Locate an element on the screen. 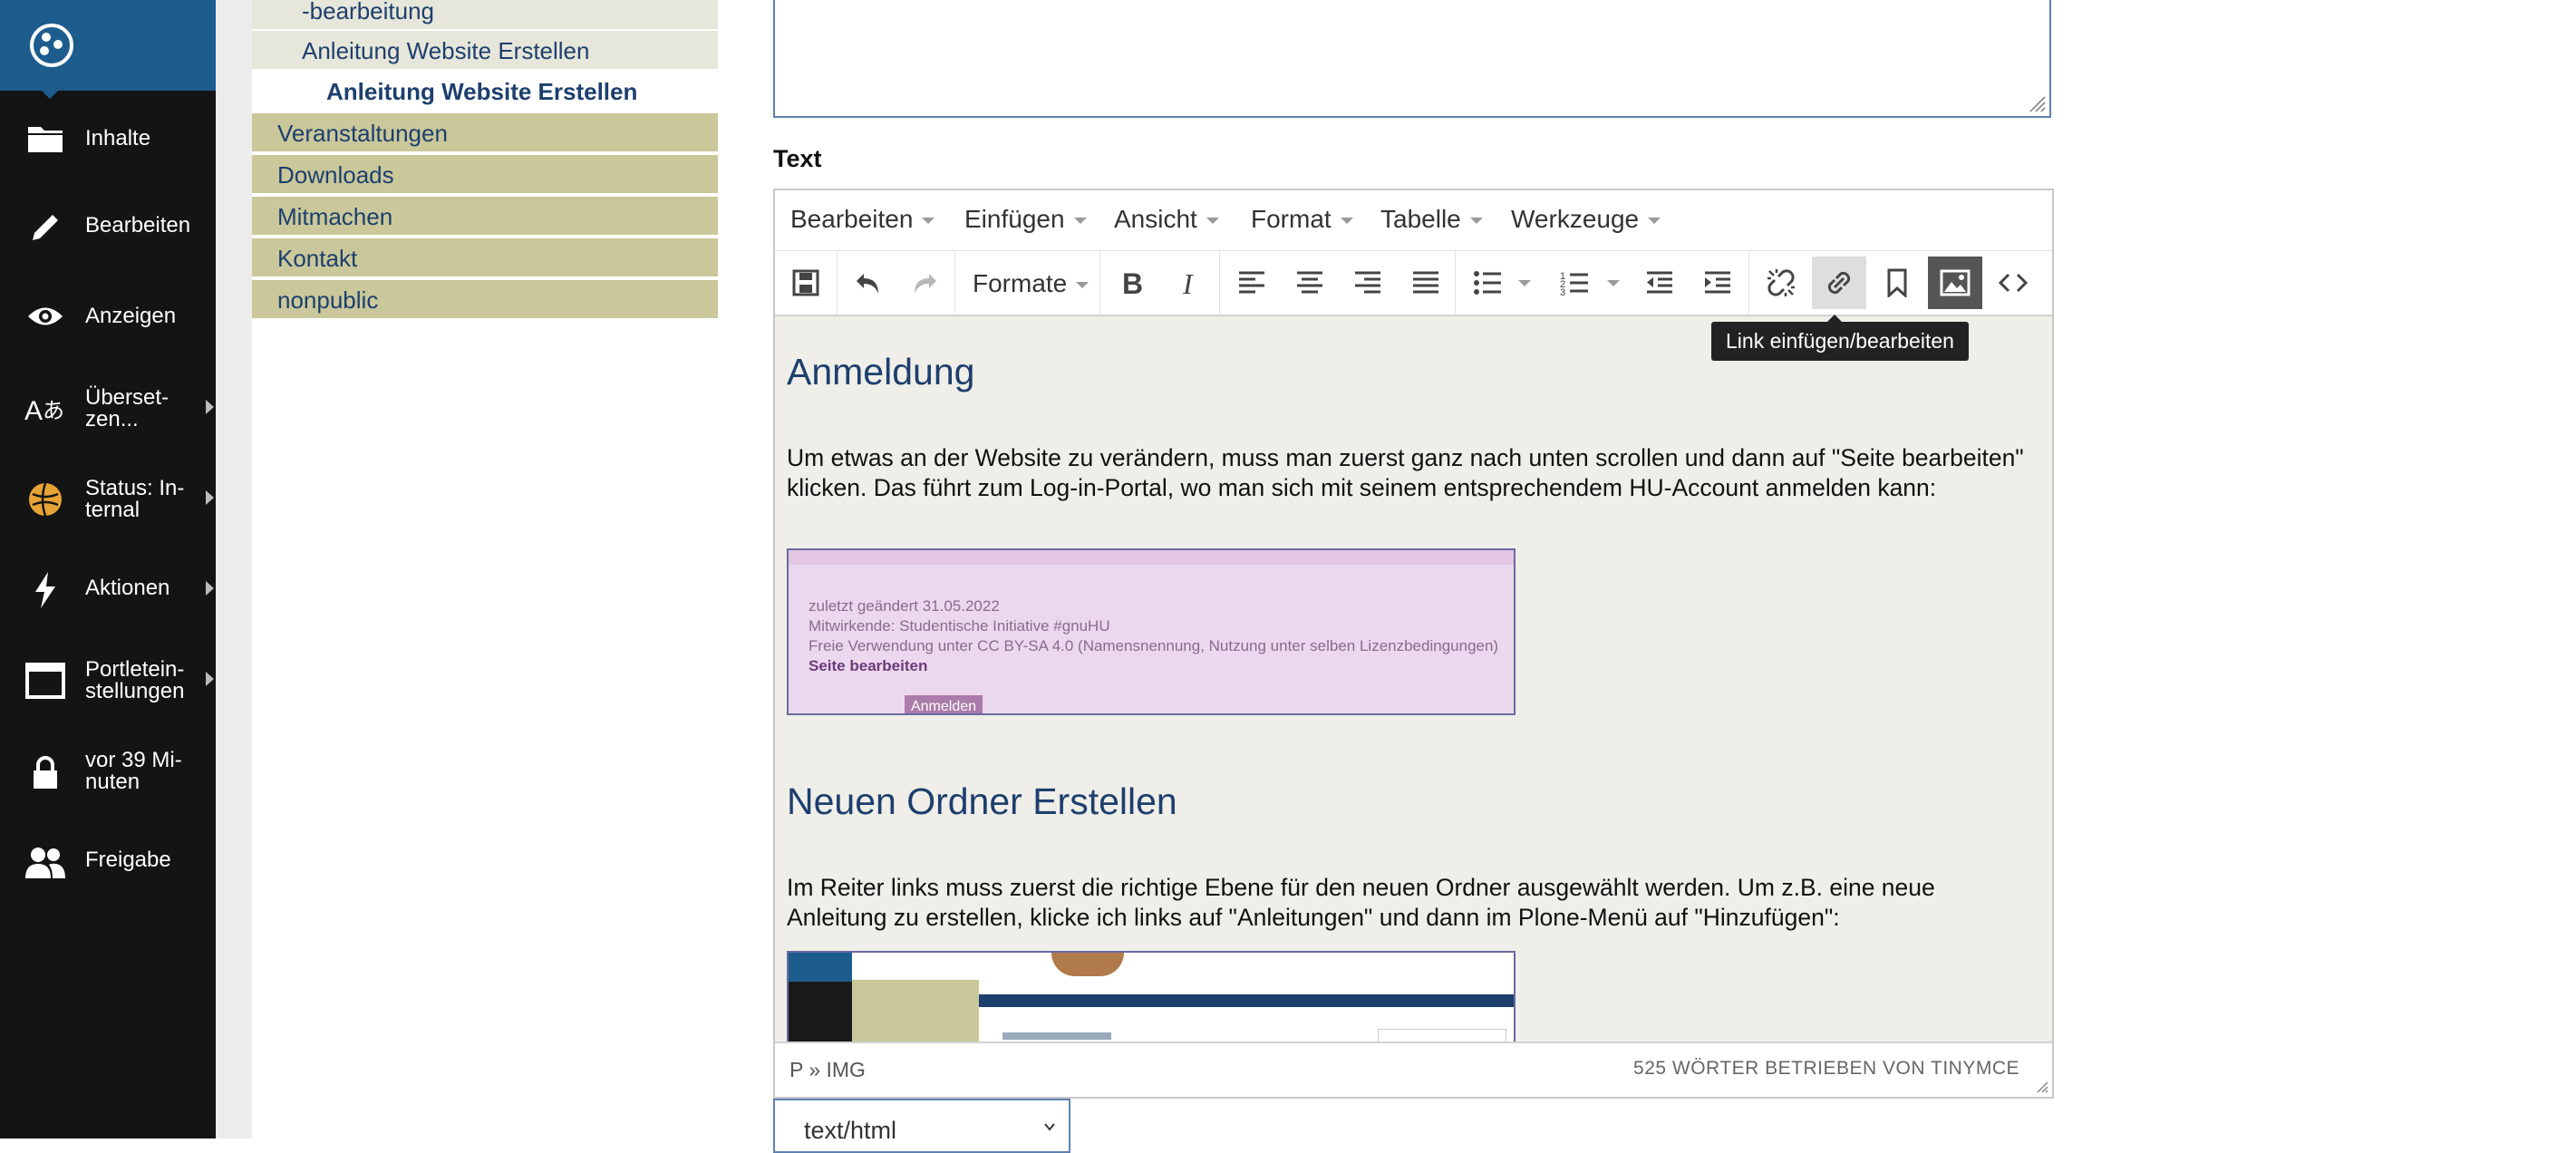  bullet-list-icon is located at coordinates (1487, 283).